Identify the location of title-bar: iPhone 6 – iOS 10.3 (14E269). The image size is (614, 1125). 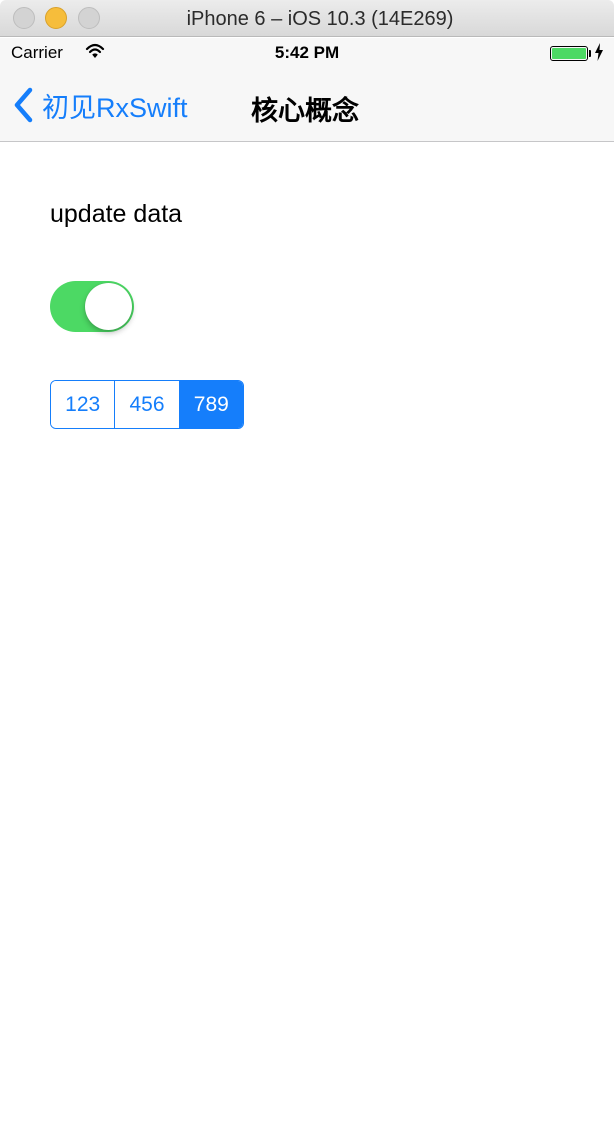
(307, 18).